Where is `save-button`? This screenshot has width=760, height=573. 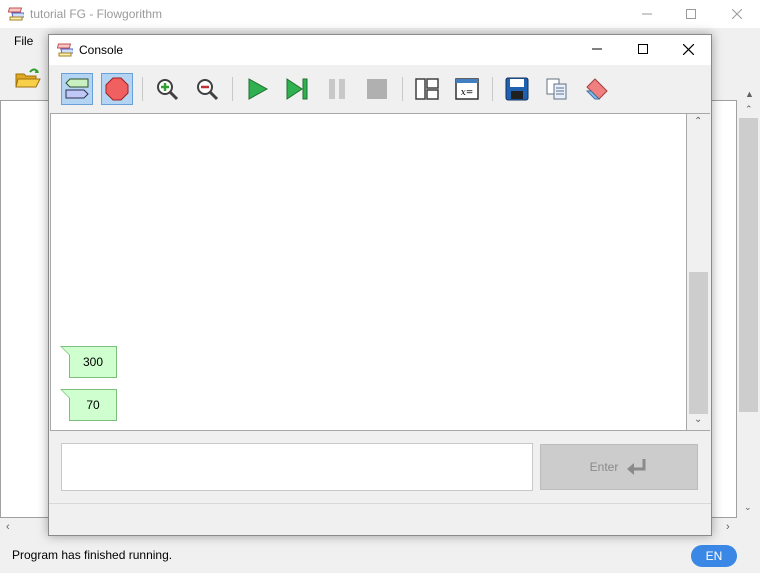
save-button is located at coordinates (517, 89).